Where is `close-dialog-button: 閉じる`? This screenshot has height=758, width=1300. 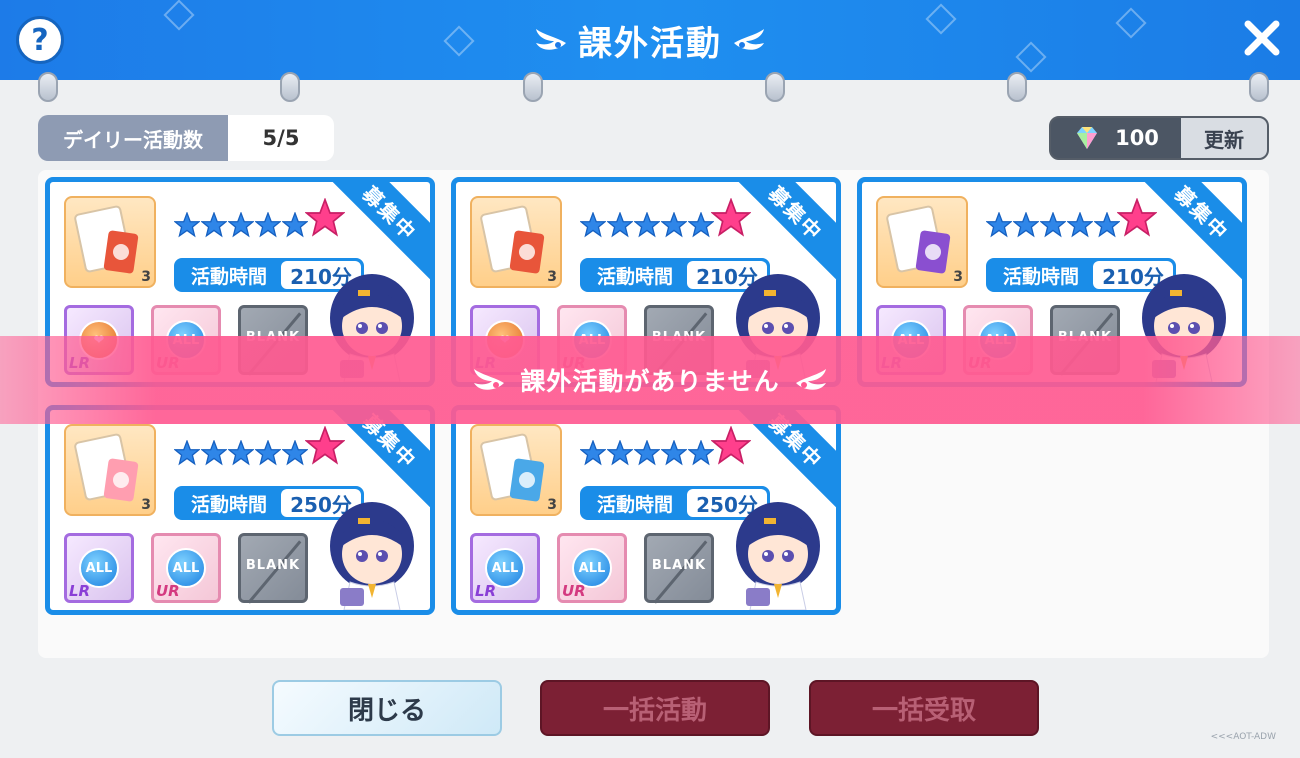 close-dialog-button: 閉じる is located at coordinates (387, 708).